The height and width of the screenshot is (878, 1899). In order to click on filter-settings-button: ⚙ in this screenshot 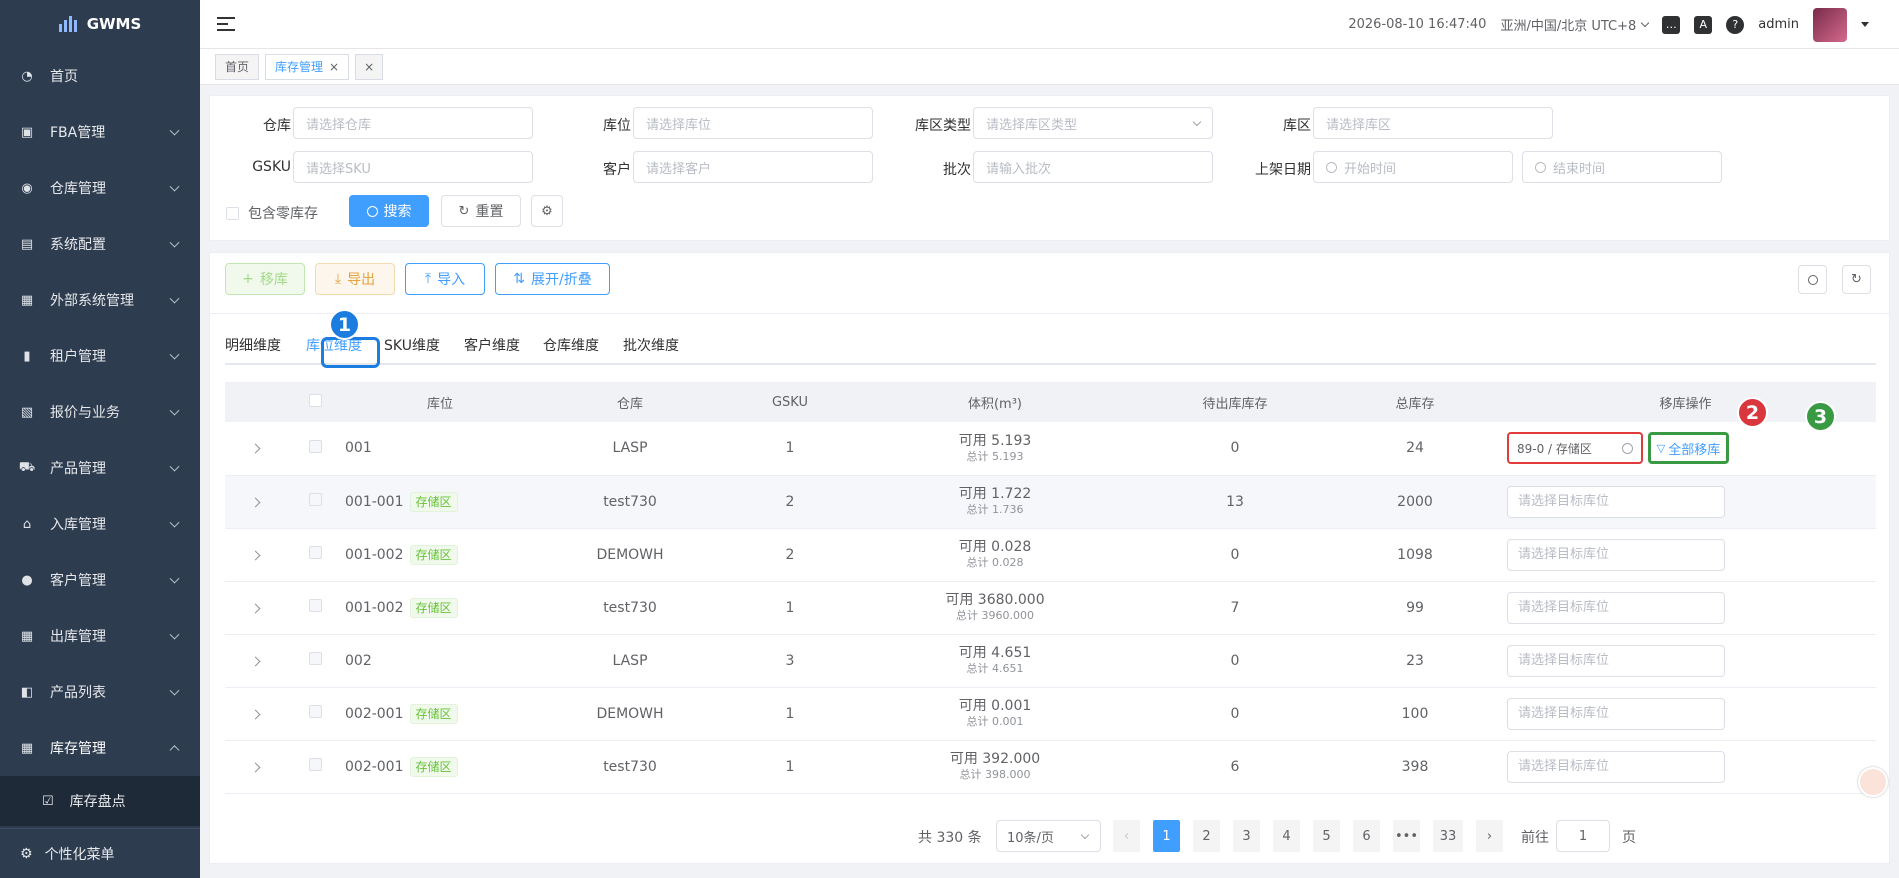, I will do `click(547, 211)`.